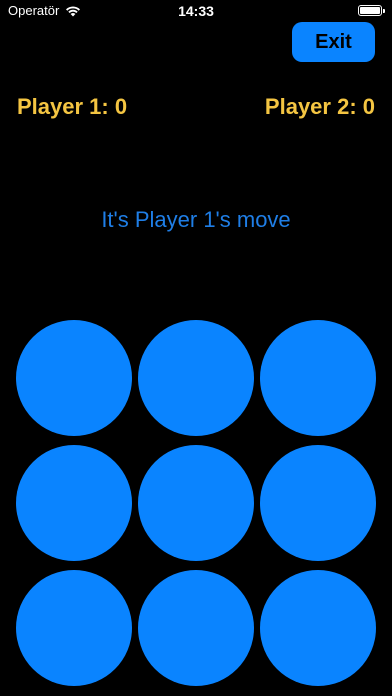 The image size is (392, 696). I want to click on turn-indicator: It's Player 1's move, so click(196, 219).